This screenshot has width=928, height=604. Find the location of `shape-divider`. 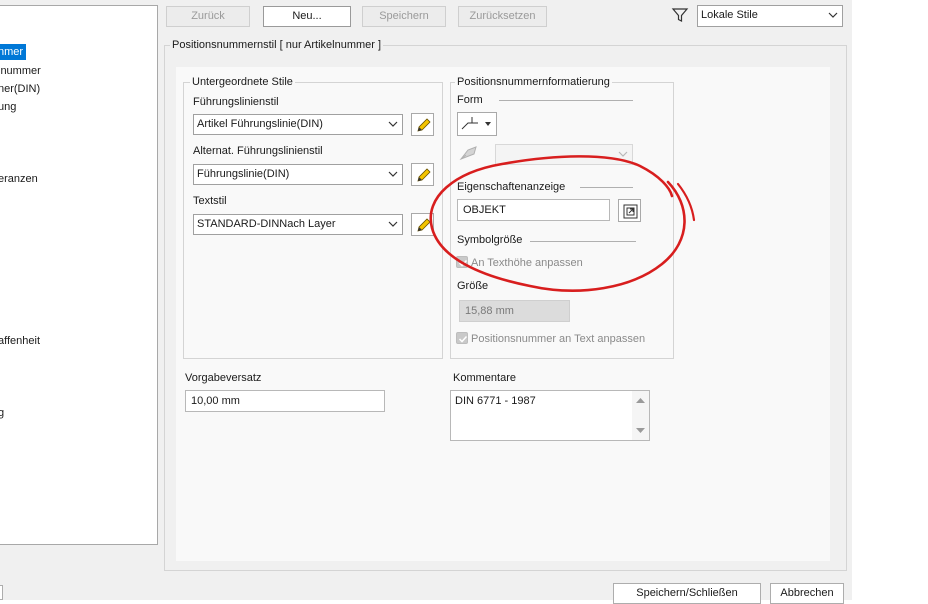

shape-divider is located at coordinates (566, 100).